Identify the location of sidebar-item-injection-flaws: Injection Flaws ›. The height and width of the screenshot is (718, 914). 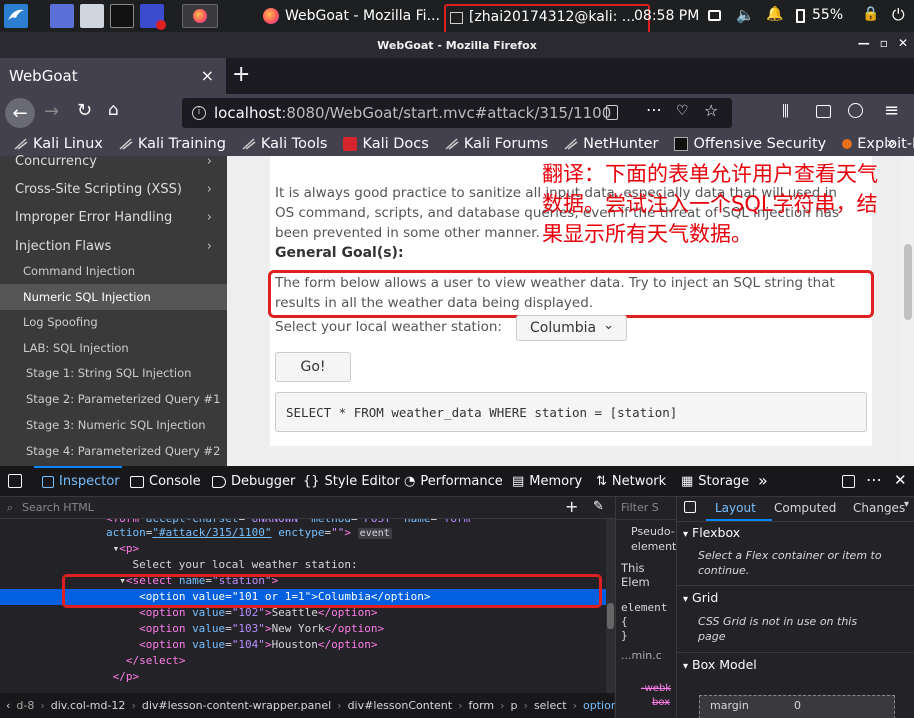
(113, 246).